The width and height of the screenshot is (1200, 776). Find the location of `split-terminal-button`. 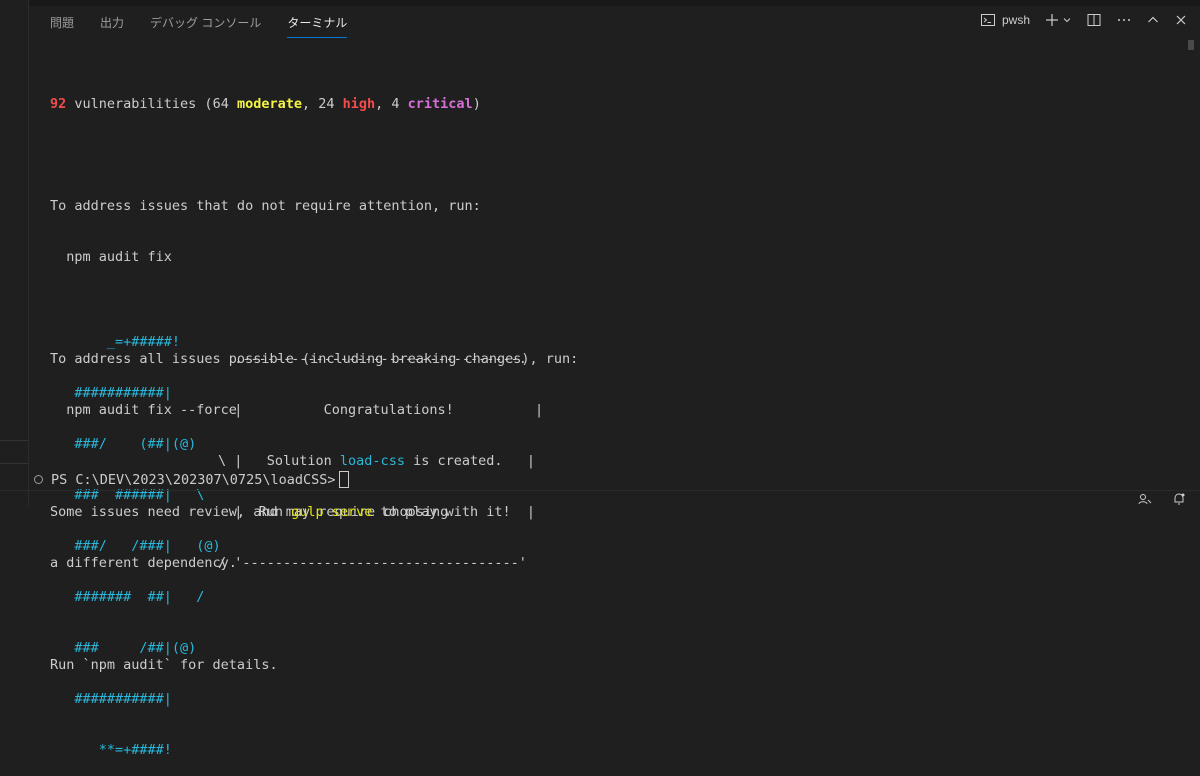

split-terminal-button is located at coordinates (1094, 20).